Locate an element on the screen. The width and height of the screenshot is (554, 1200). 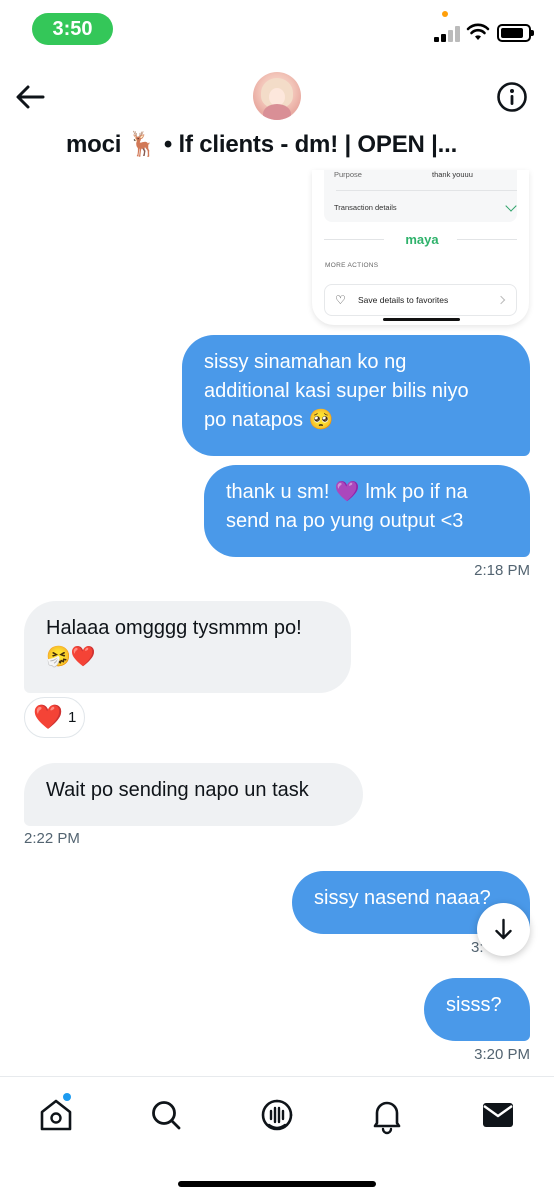
message-timestamp: 2:22 PM is located at coordinates (52, 838).